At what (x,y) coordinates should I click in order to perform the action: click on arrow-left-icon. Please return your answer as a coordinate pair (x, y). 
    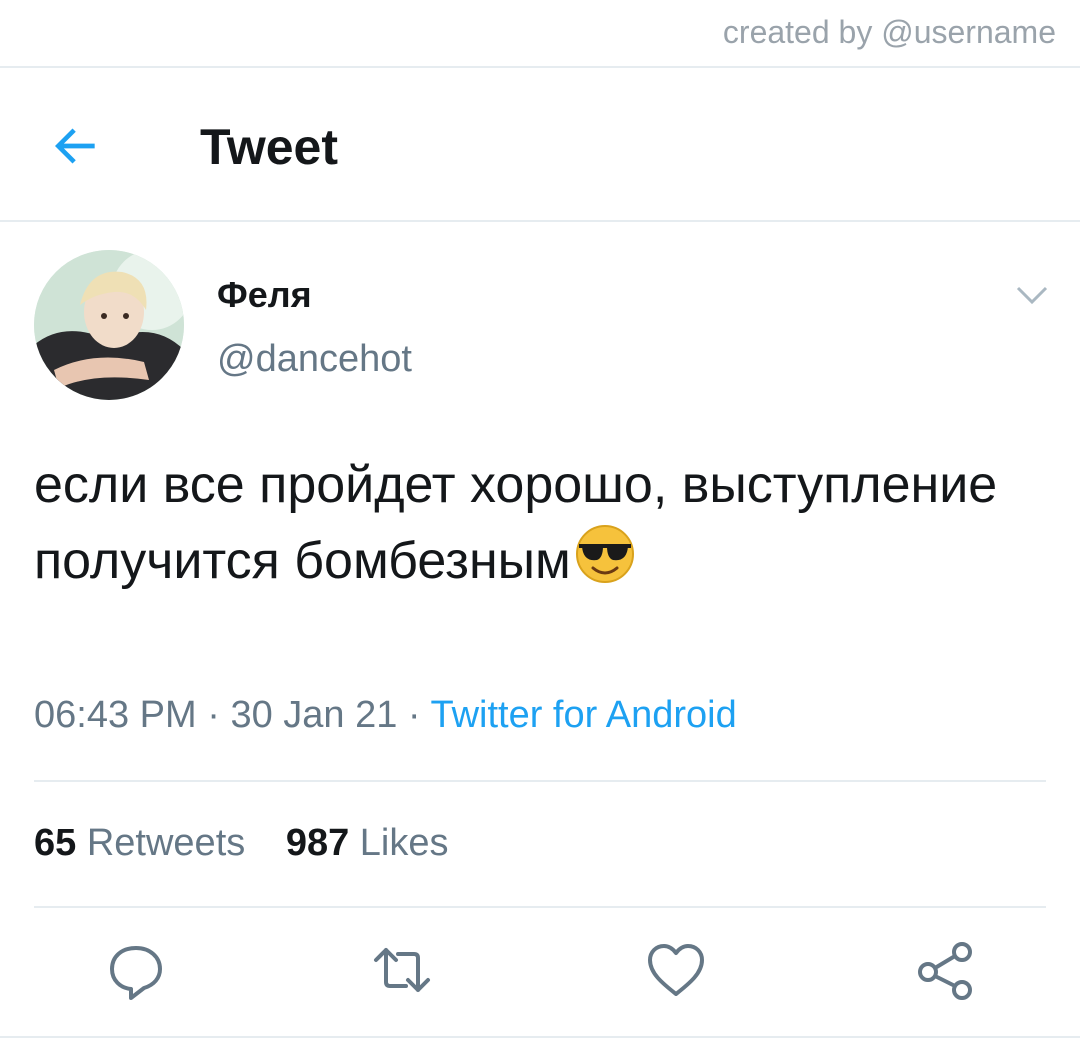
    Looking at the image, I should click on (75, 146).